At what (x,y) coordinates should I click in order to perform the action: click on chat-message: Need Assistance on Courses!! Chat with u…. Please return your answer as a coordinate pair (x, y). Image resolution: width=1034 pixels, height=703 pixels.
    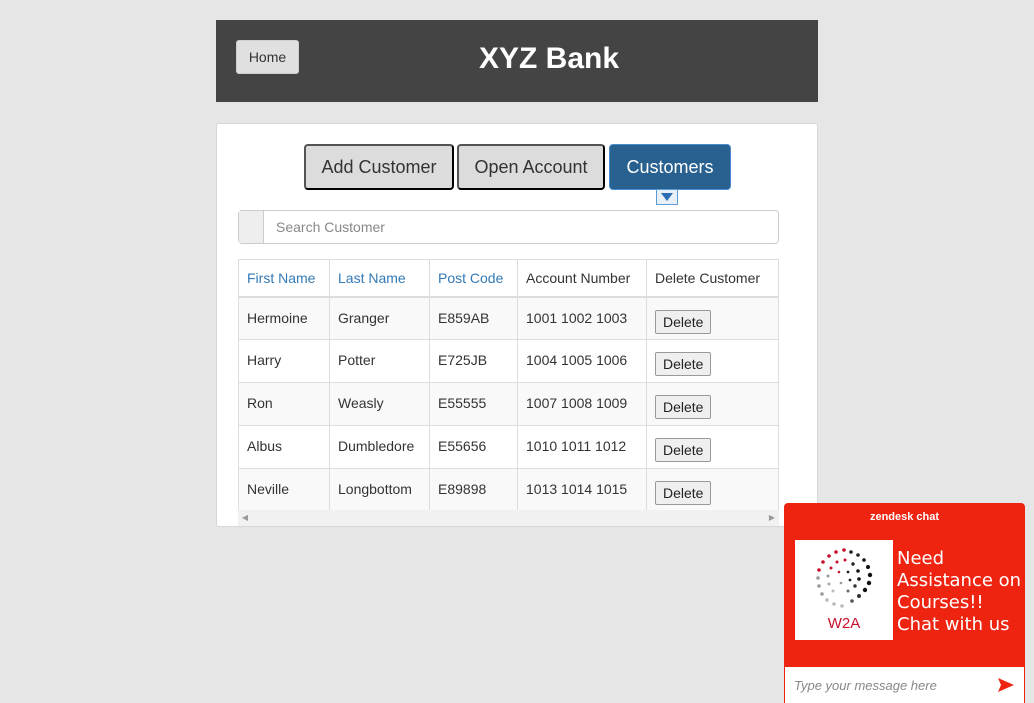
    Looking at the image, I should click on (959, 591).